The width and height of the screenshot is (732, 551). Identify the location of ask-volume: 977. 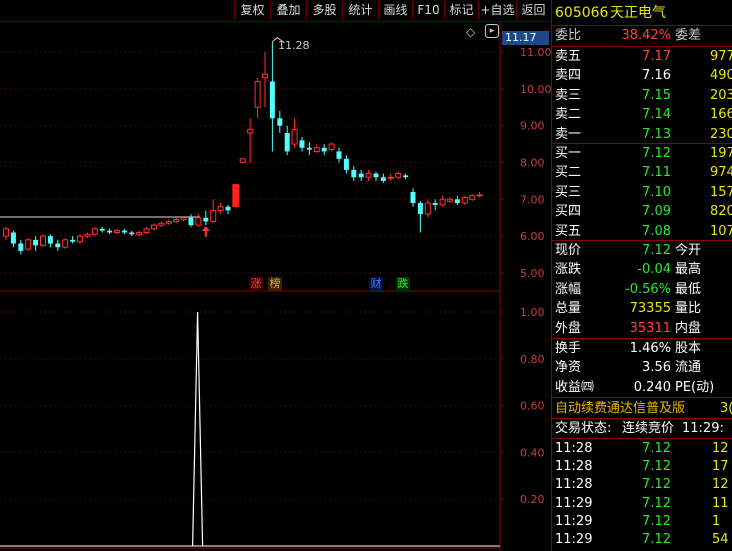
(721, 56).